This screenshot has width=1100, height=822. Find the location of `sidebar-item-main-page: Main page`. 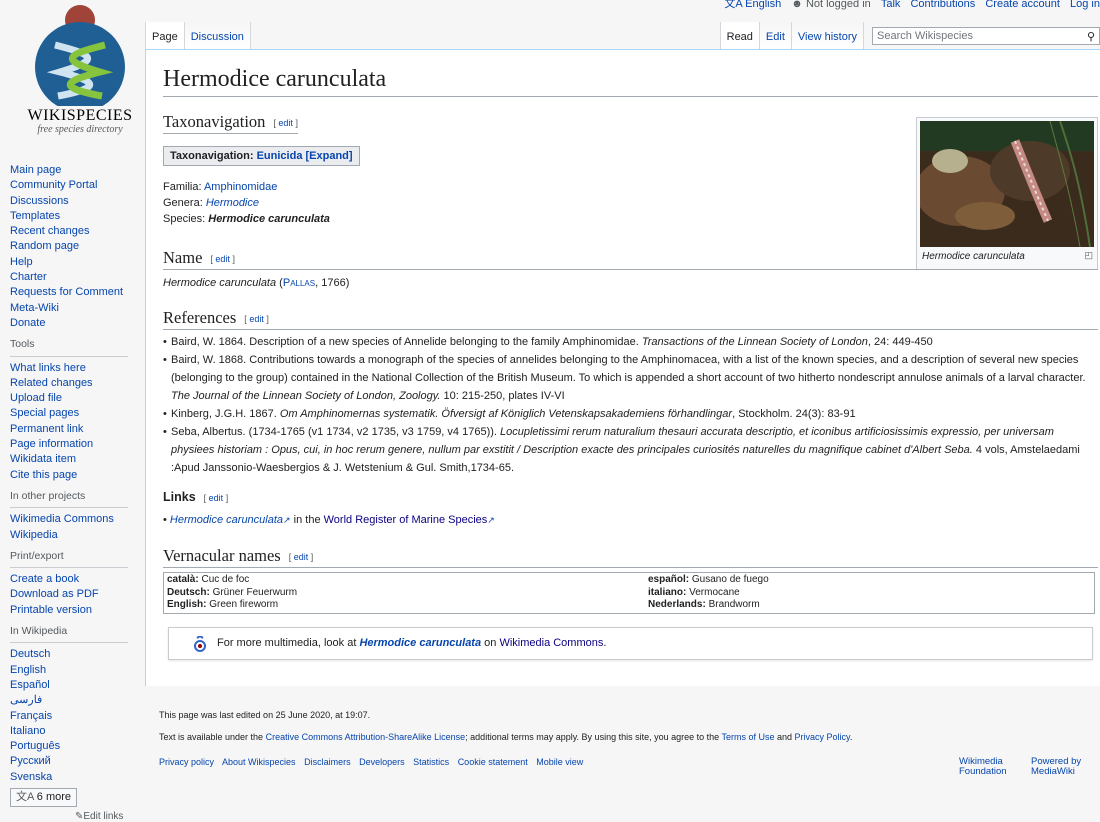

sidebar-item-main-page: Main page is located at coordinates (77, 170).